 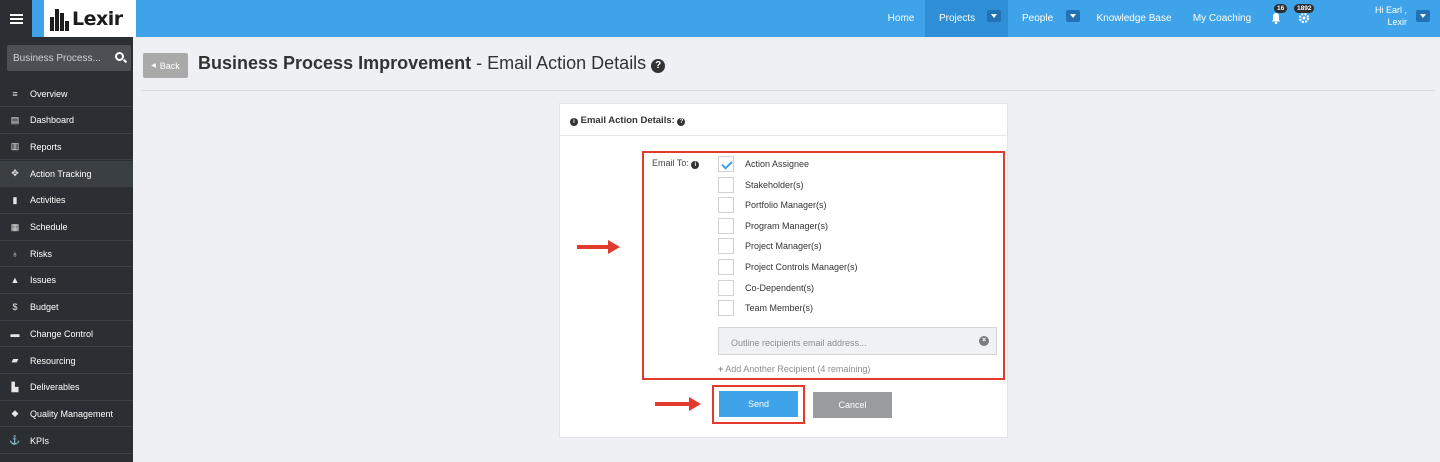 I want to click on recipient-option: Program Manager(s), so click(x=773, y=225).